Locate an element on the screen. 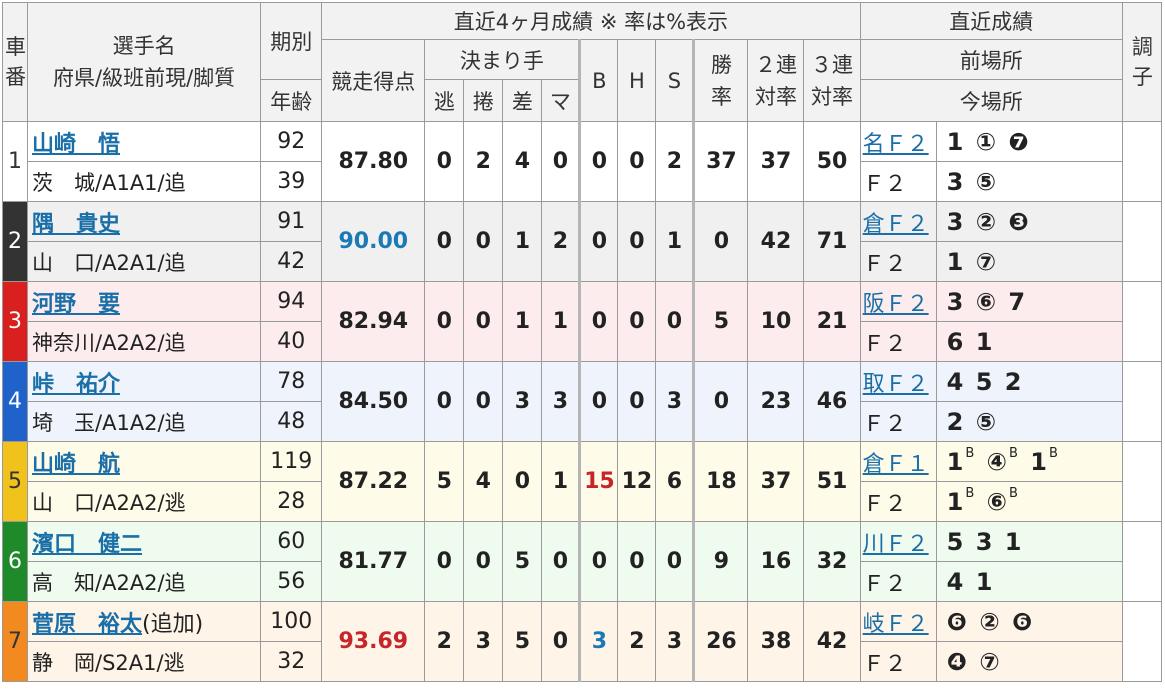 The width and height of the screenshot is (1165, 700). racer-name-link: 山崎 悟 is located at coordinates (76, 144).